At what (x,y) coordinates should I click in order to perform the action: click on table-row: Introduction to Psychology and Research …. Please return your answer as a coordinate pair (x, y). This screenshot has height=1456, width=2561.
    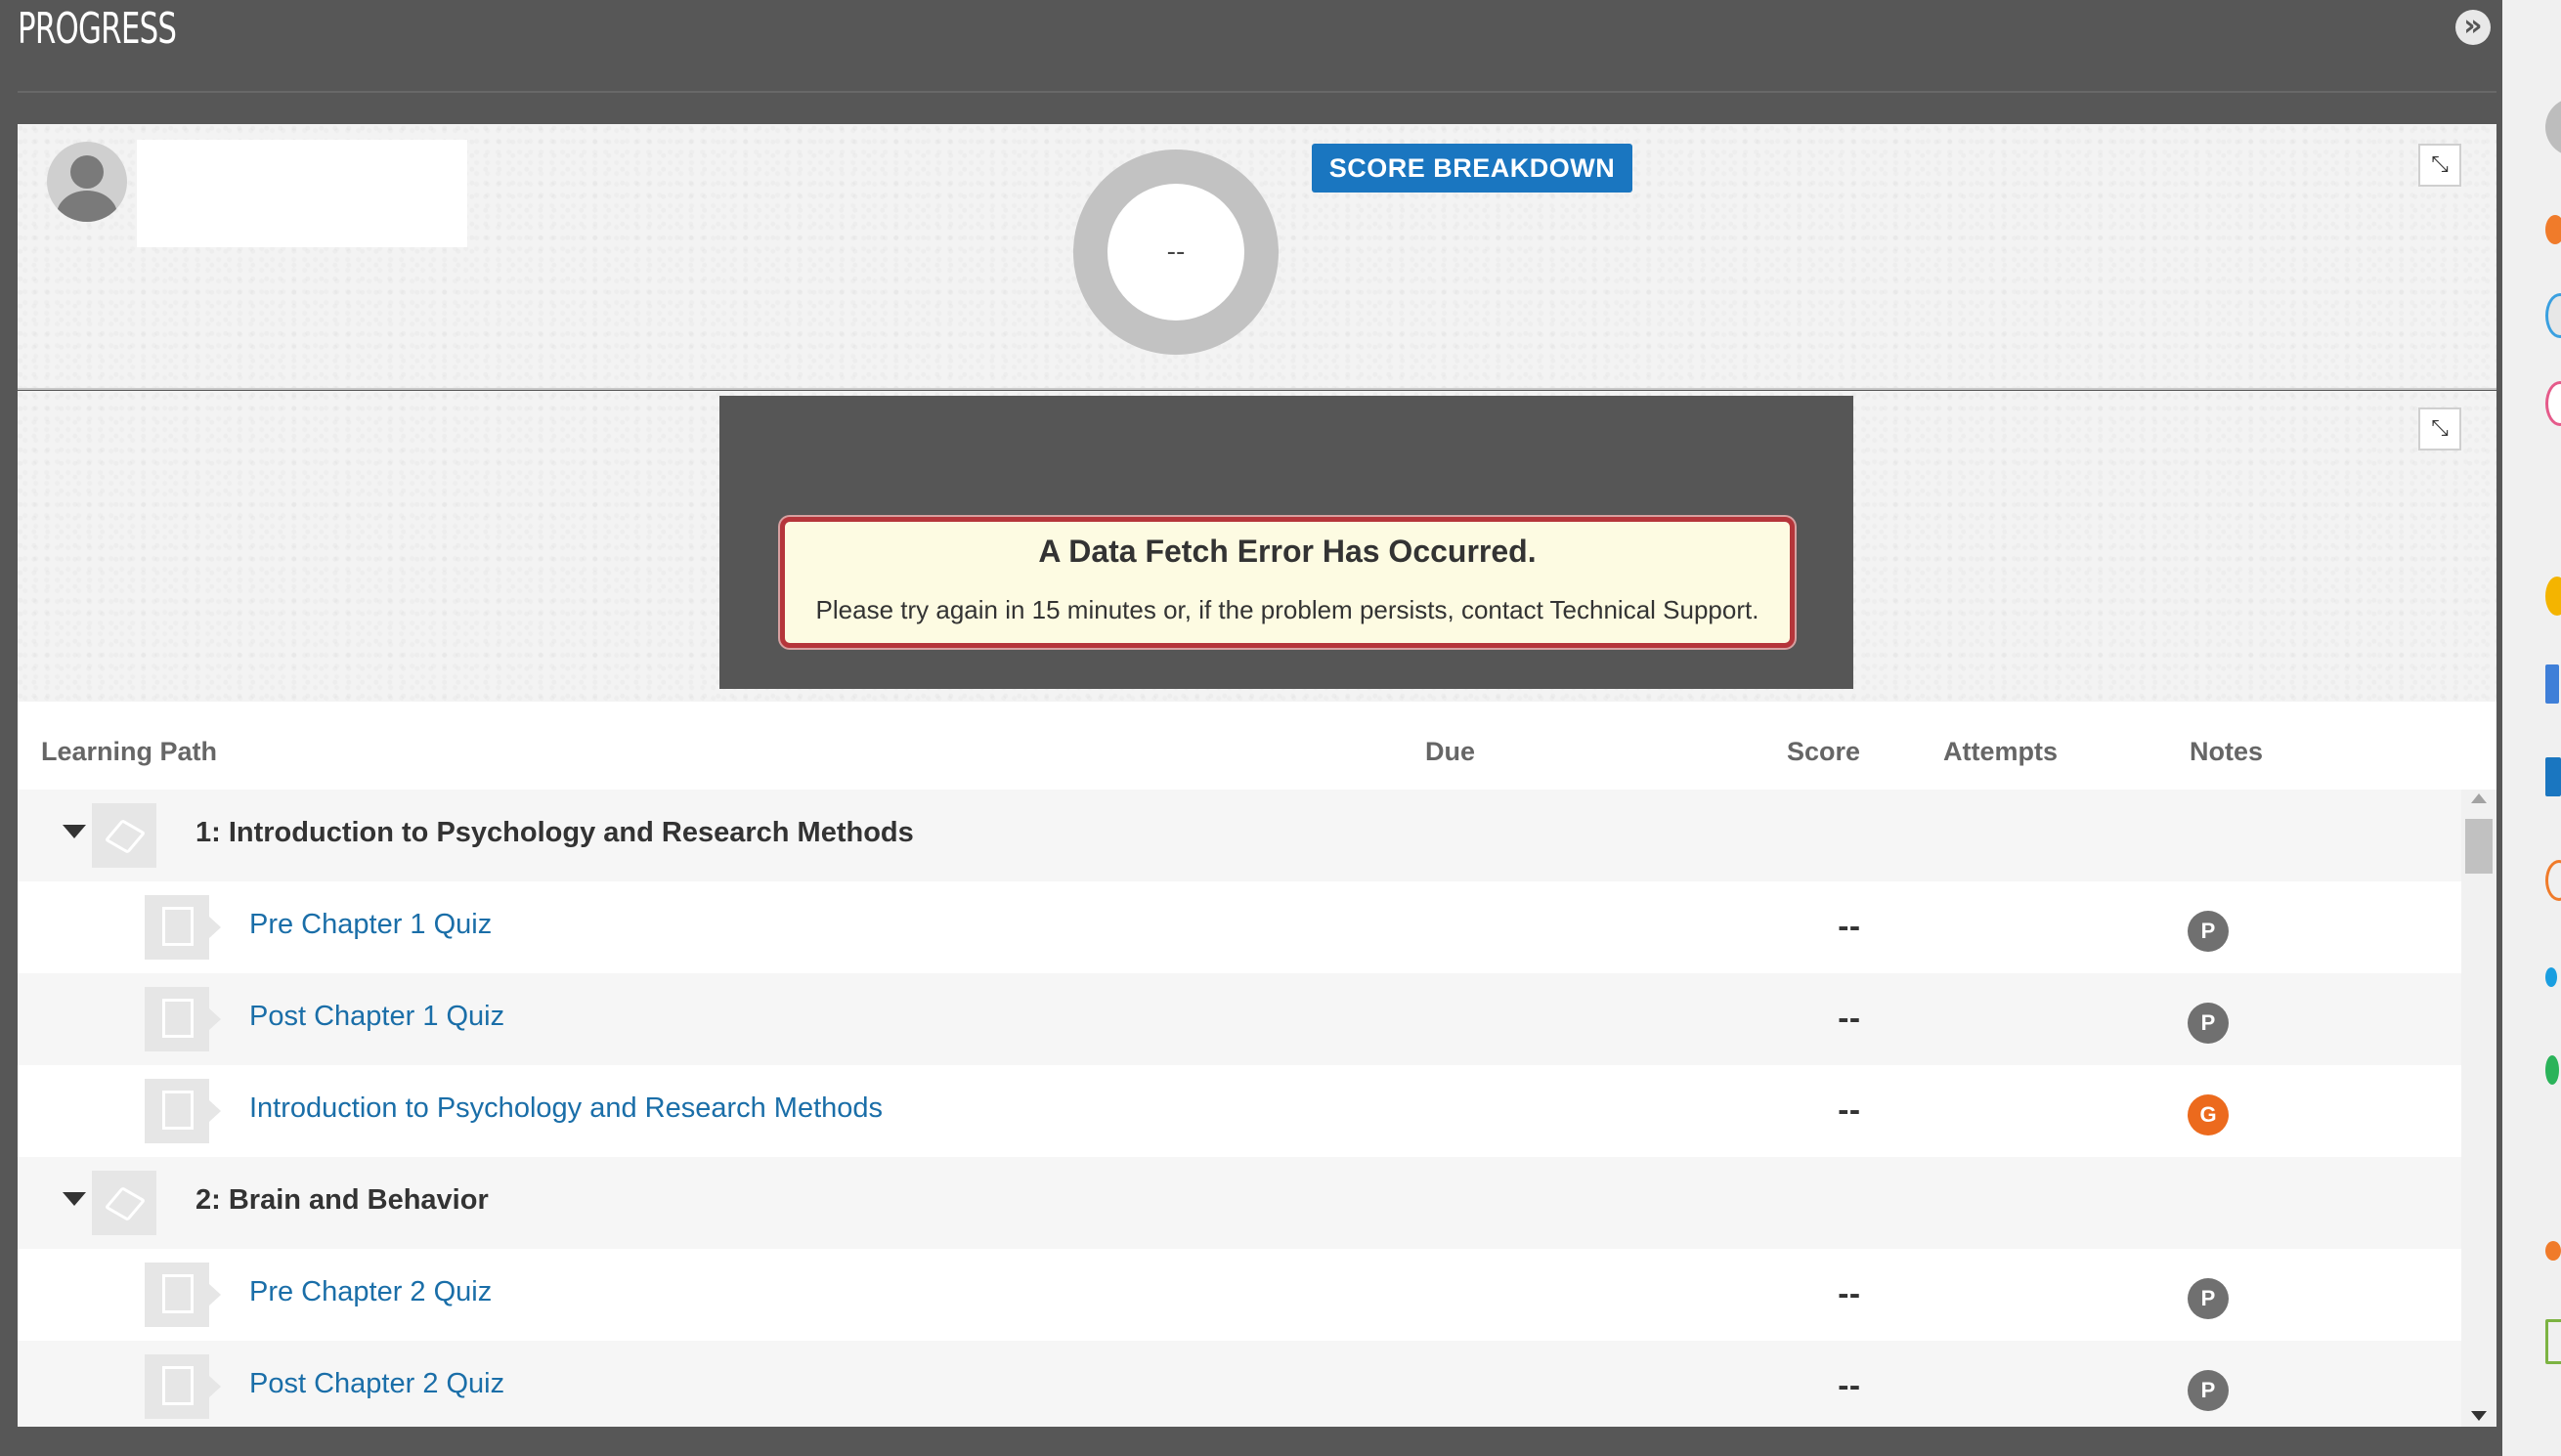
    Looking at the image, I should click on (1239, 1111).